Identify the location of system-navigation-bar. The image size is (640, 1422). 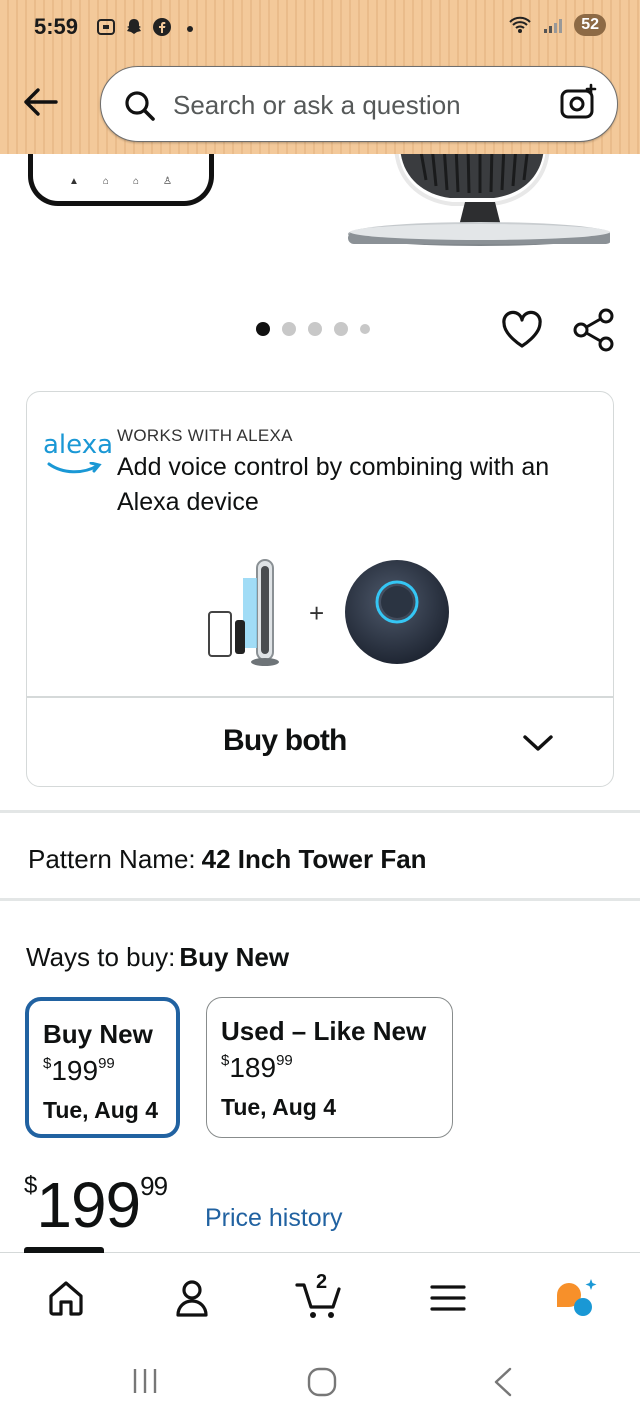
(320, 1383).